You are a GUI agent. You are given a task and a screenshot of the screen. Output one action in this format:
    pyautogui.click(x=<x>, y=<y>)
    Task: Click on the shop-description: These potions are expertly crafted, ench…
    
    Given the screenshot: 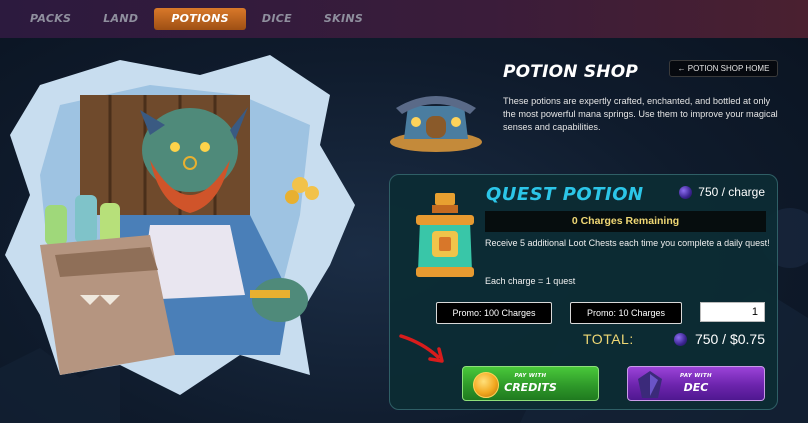 What is the action you would take?
    pyautogui.click(x=640, y=114)
    